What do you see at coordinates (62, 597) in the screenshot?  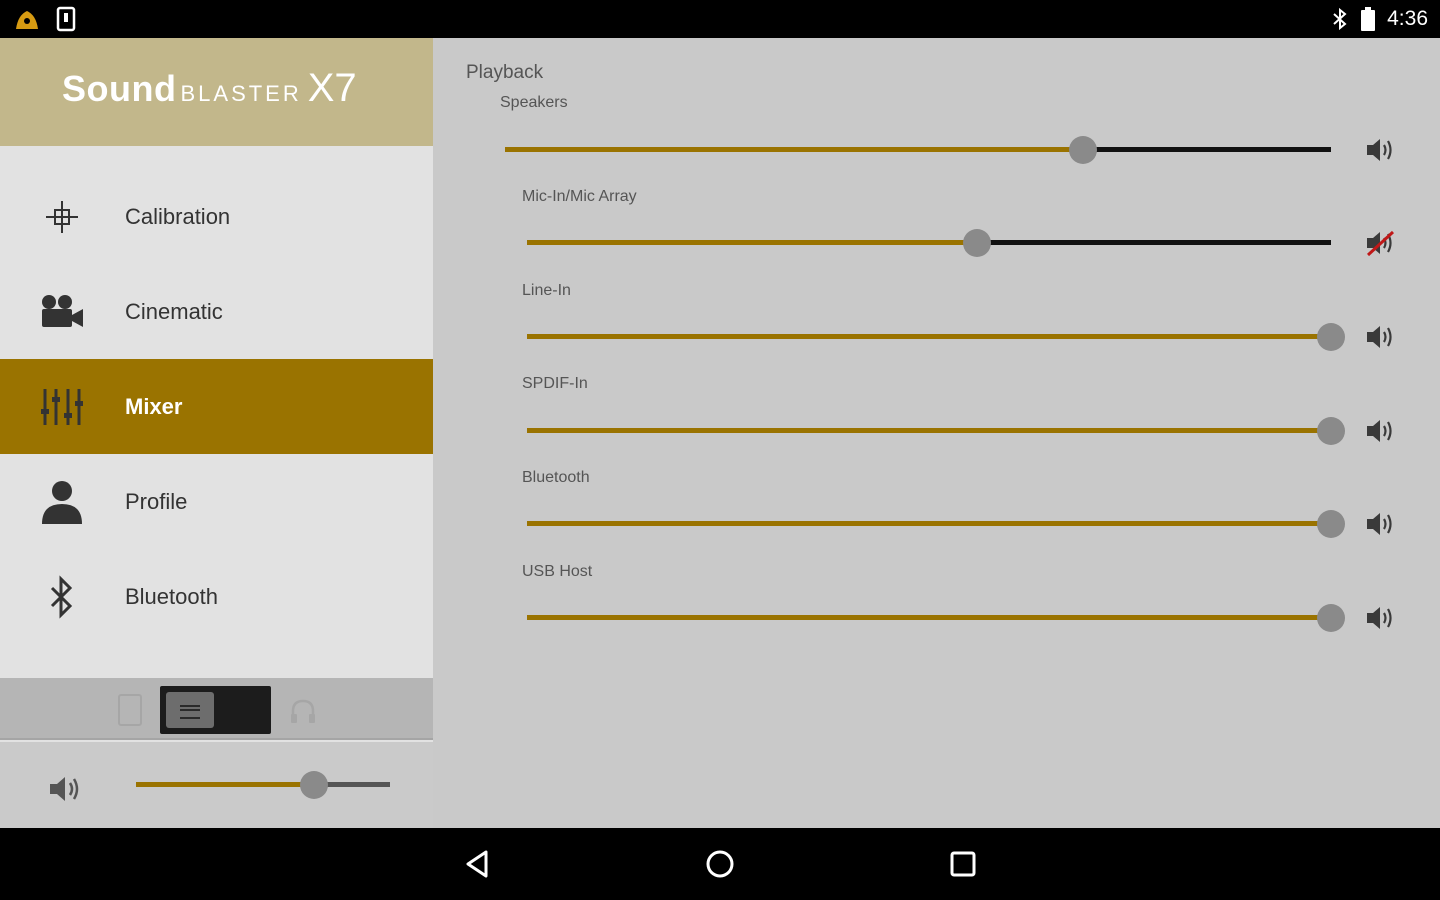 I see `bluetooth-icon` at bounding box center [62, 597].